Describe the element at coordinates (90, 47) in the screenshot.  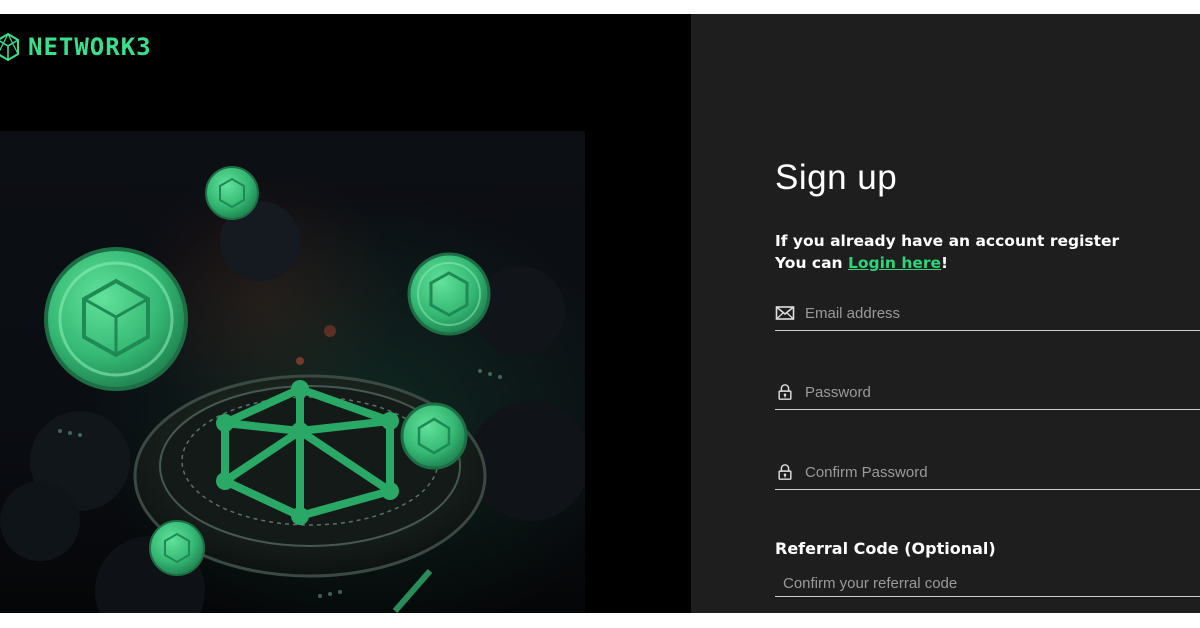
I see `brand-name: NETWORK3` at that location.